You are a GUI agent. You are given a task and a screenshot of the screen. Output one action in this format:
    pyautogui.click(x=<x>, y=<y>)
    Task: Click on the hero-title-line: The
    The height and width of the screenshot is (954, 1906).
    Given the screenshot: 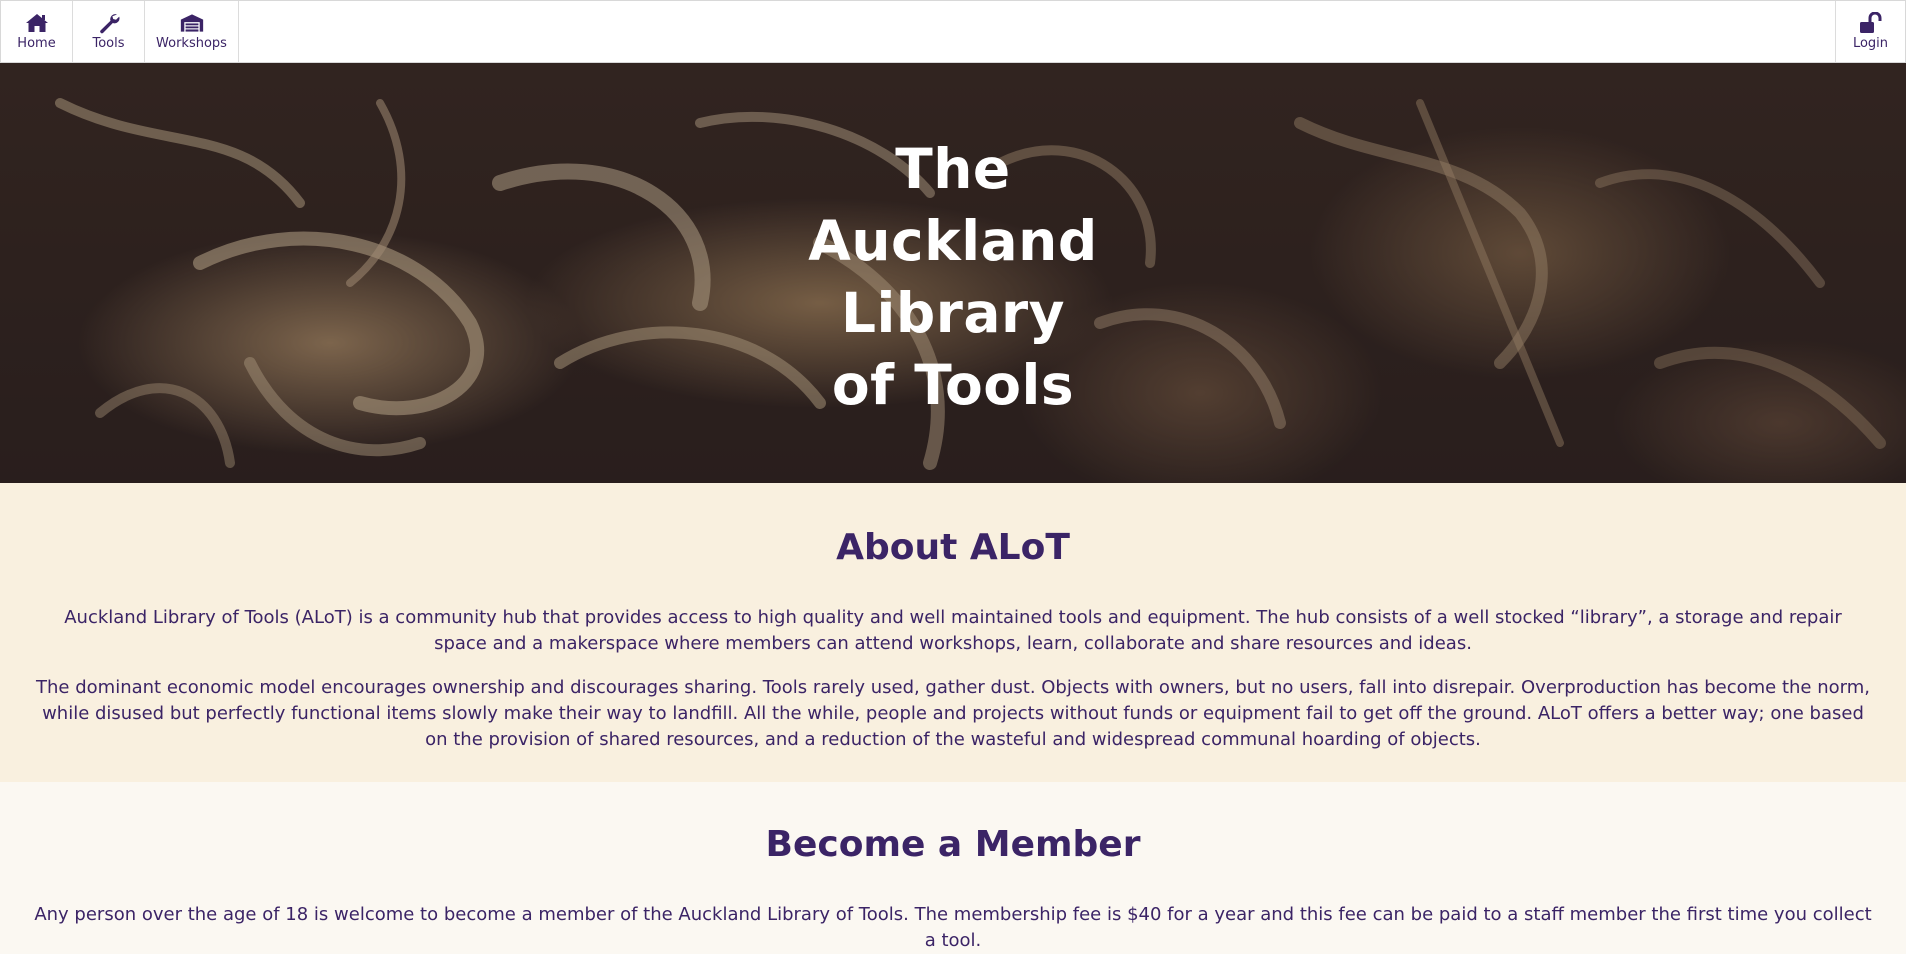 What is the action you would take?
    pyautogui.click(x=953, y=169)
    